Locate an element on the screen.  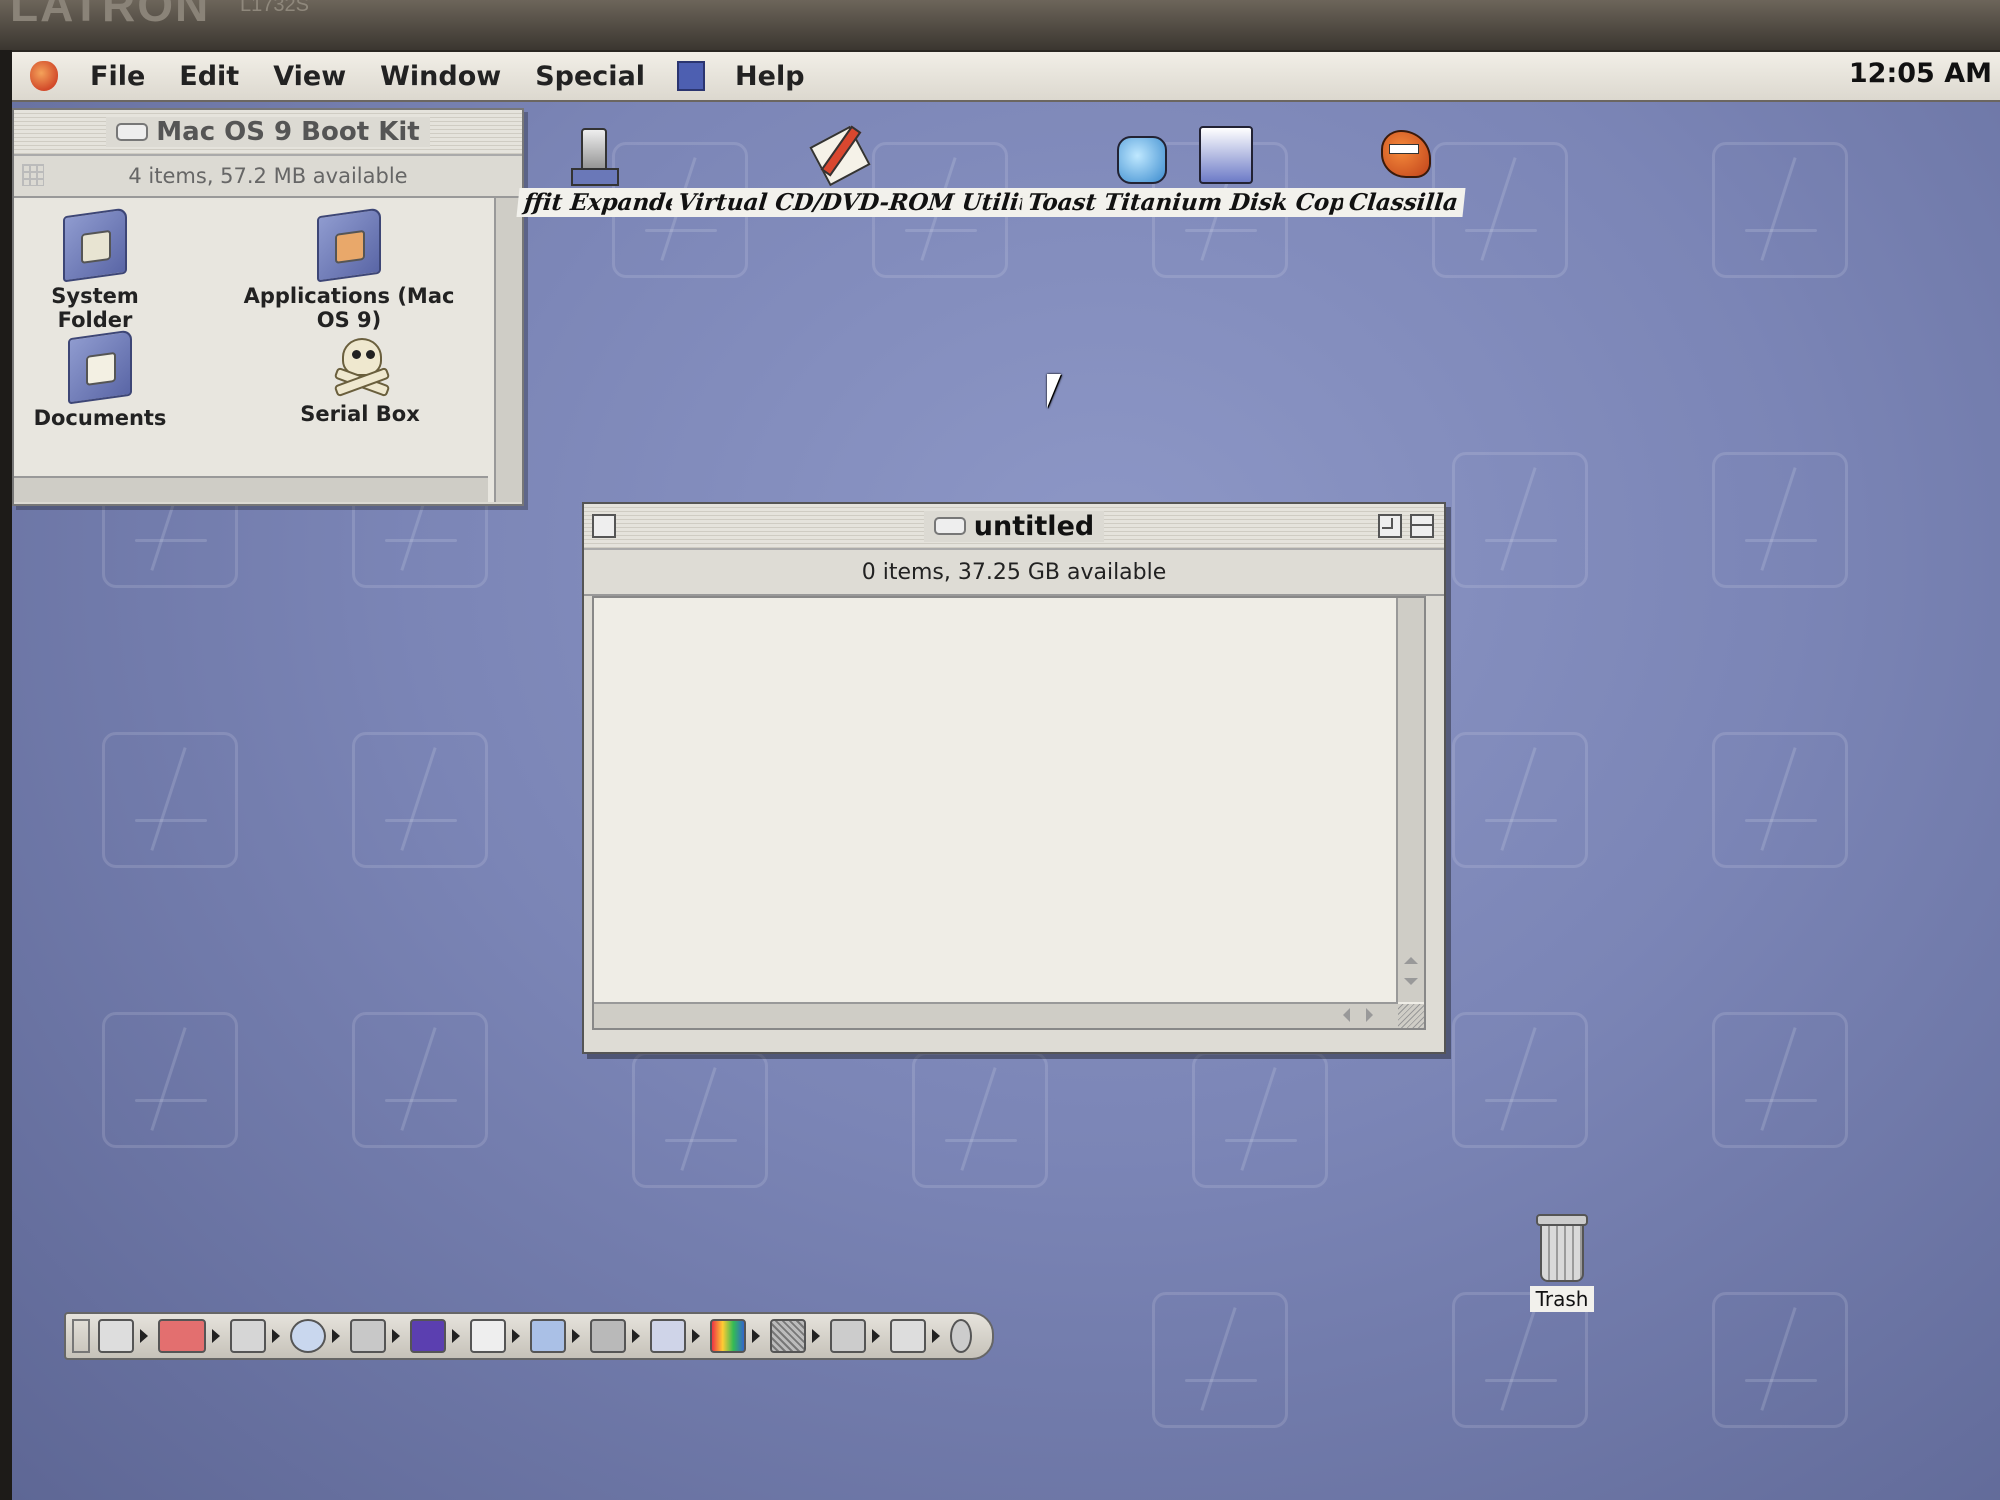
applications-folder-icon is located at coordinates (349, 245).